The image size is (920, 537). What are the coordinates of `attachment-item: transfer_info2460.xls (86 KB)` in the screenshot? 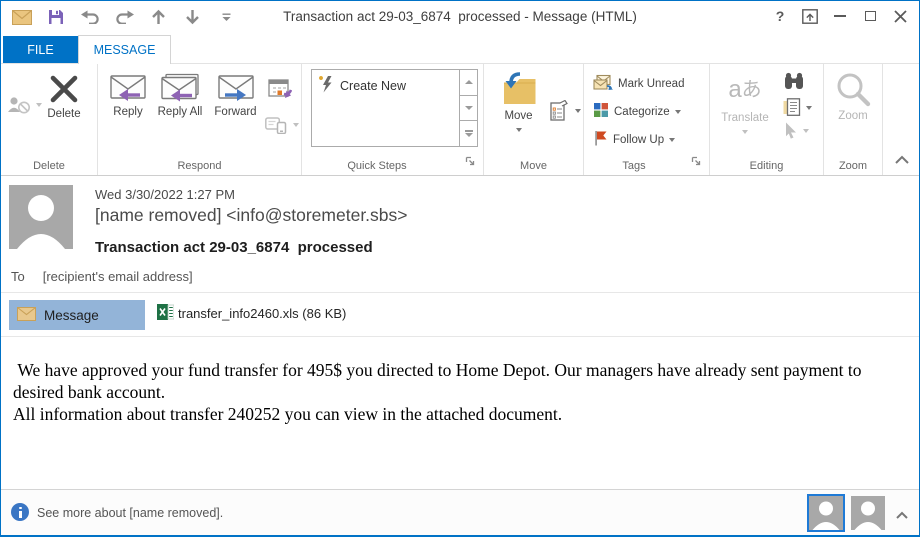 It's located at (251, 313).